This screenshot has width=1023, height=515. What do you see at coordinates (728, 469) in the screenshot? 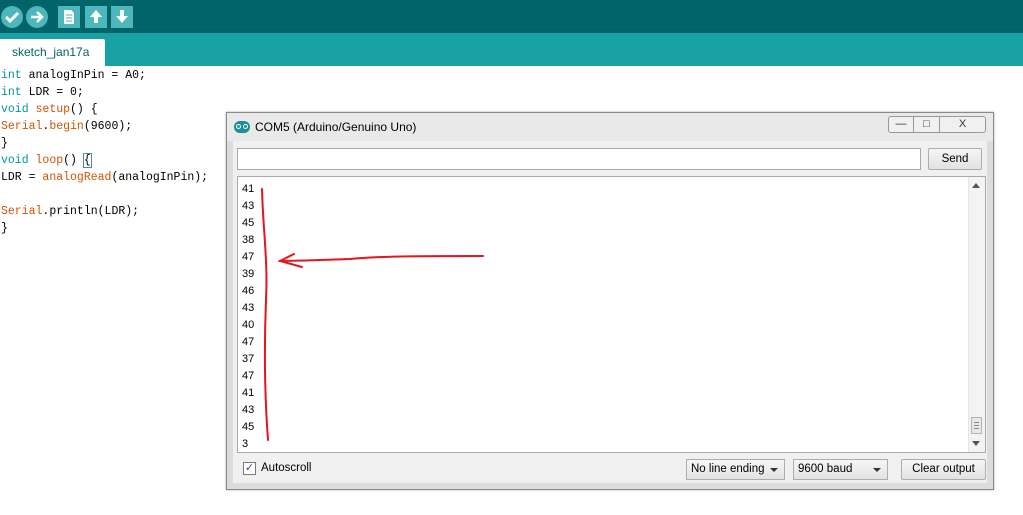
I see `line-ending-value: No line ending` at bounding box center [728, 469].